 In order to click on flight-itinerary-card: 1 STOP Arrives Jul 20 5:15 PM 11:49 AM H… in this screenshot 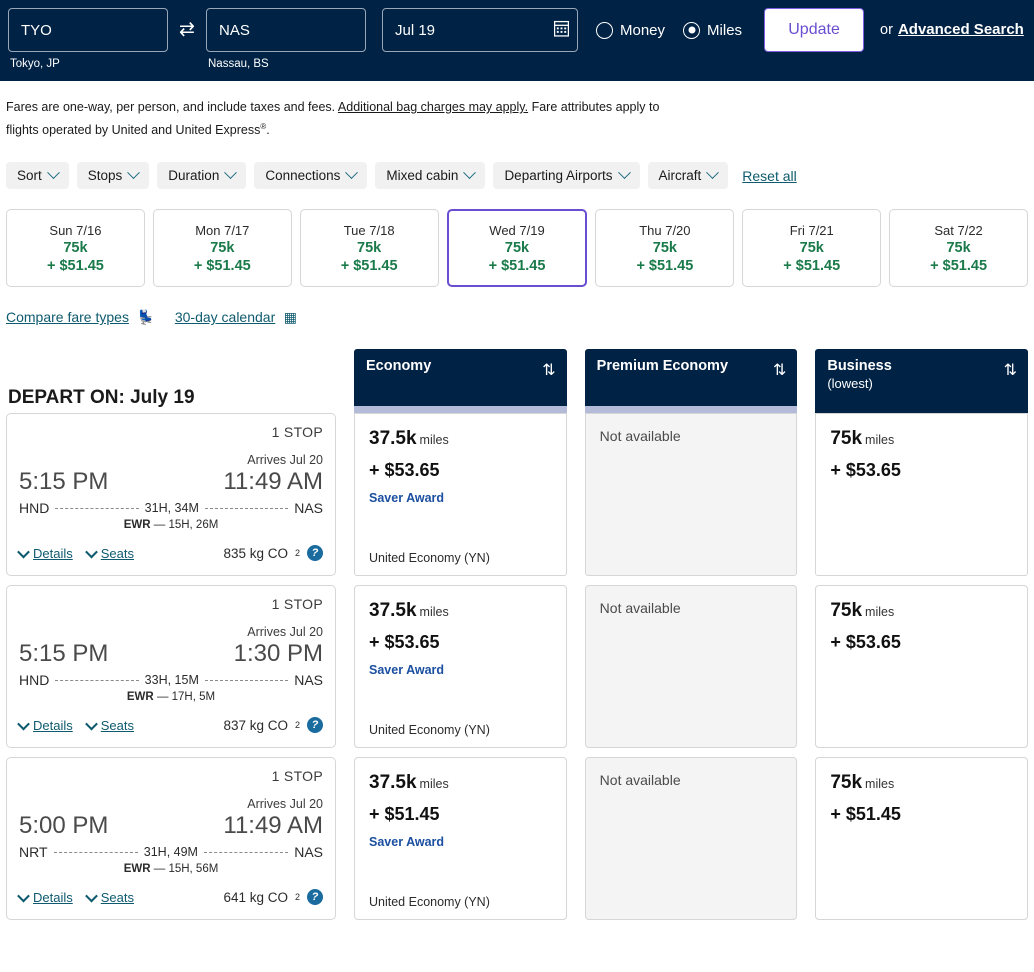, I will do `click(171, 495)`.